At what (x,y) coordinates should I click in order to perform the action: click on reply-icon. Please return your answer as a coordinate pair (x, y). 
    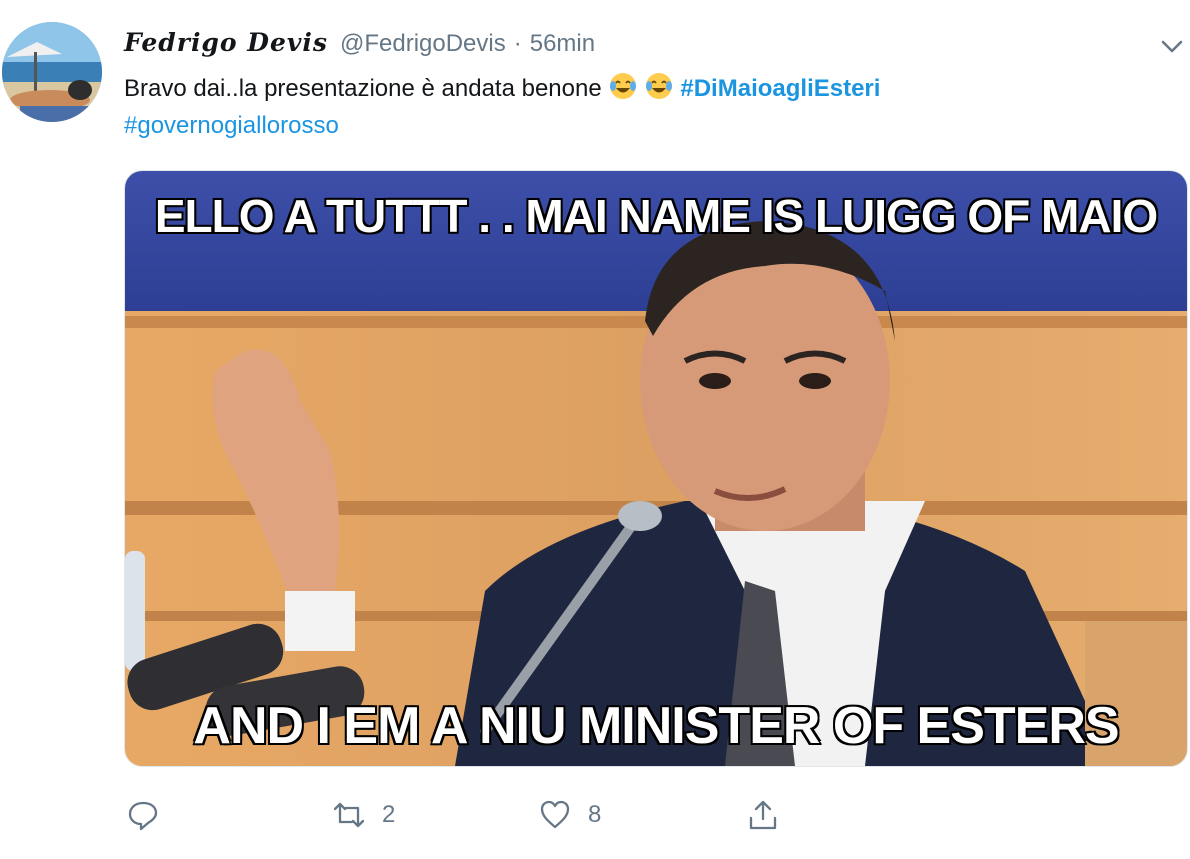
    Looking at the image, I should click on (143, 816).